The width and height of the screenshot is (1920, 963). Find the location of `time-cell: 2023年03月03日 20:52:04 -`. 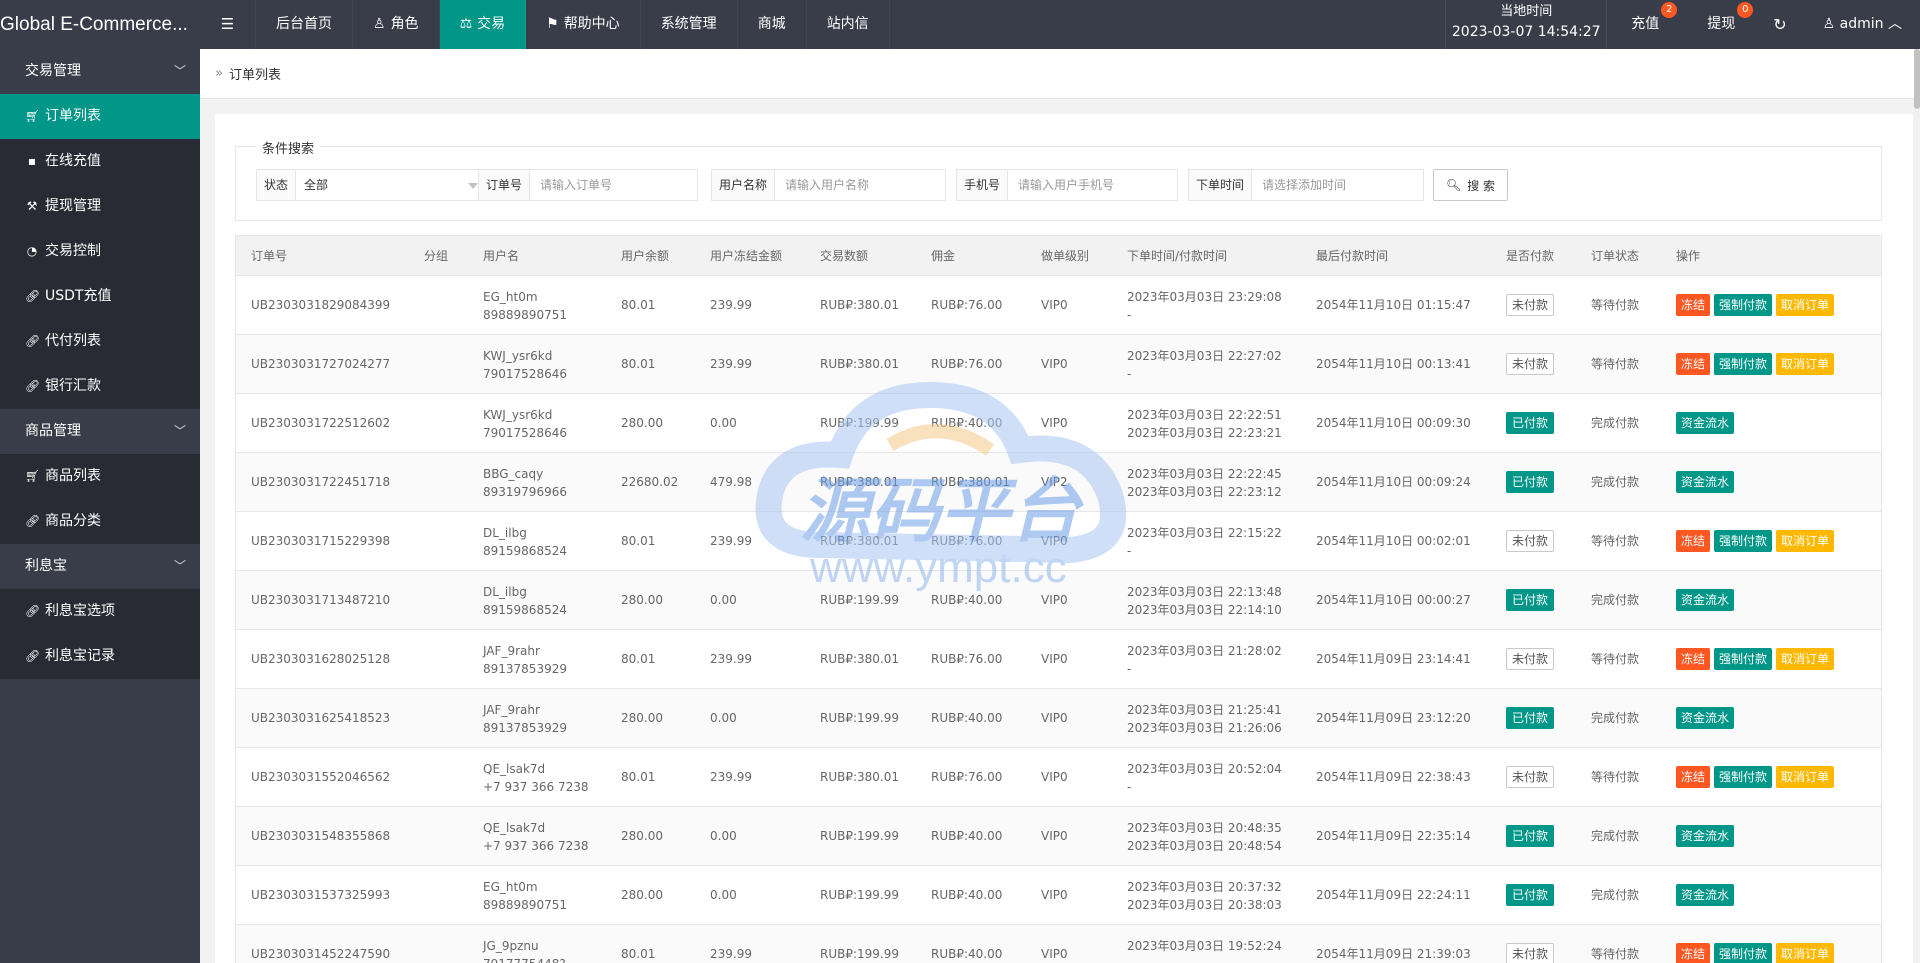

time-cell: 2023年03月03日 20:52:04 - is located at coordinates (1204, 778).